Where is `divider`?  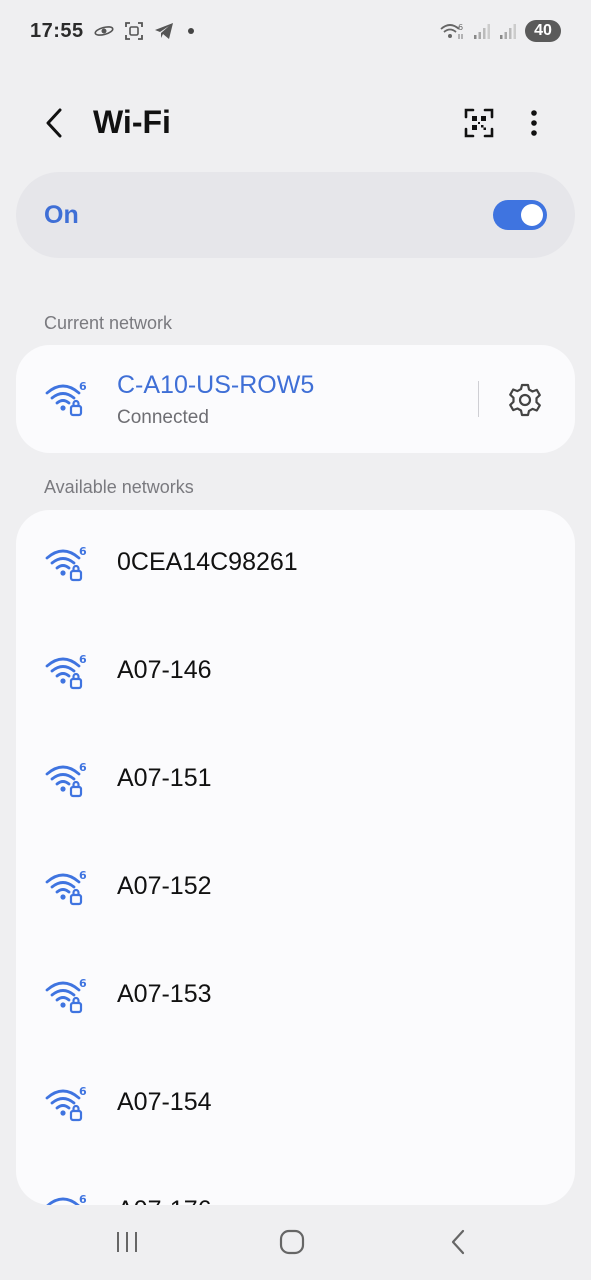 divider is located at coordinates (478, 399).